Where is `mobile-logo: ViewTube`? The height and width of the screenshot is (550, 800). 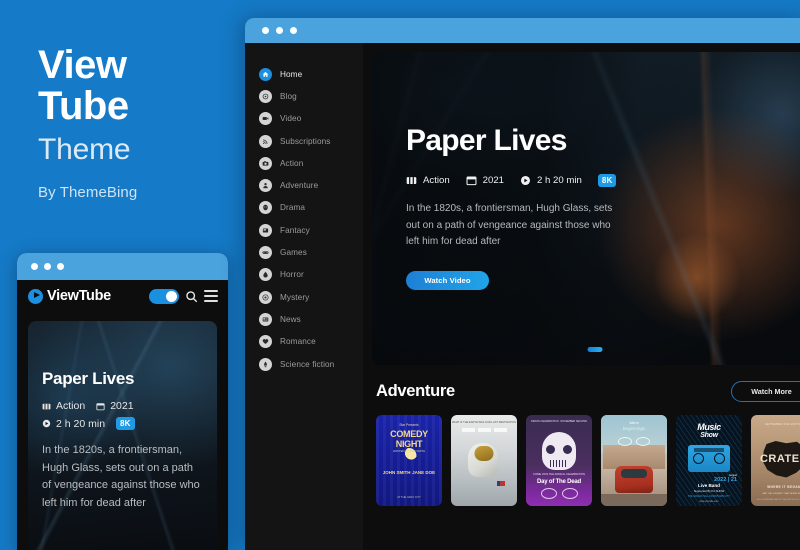 mobile-logo: ViewTube is located at coordinates (69, 296).